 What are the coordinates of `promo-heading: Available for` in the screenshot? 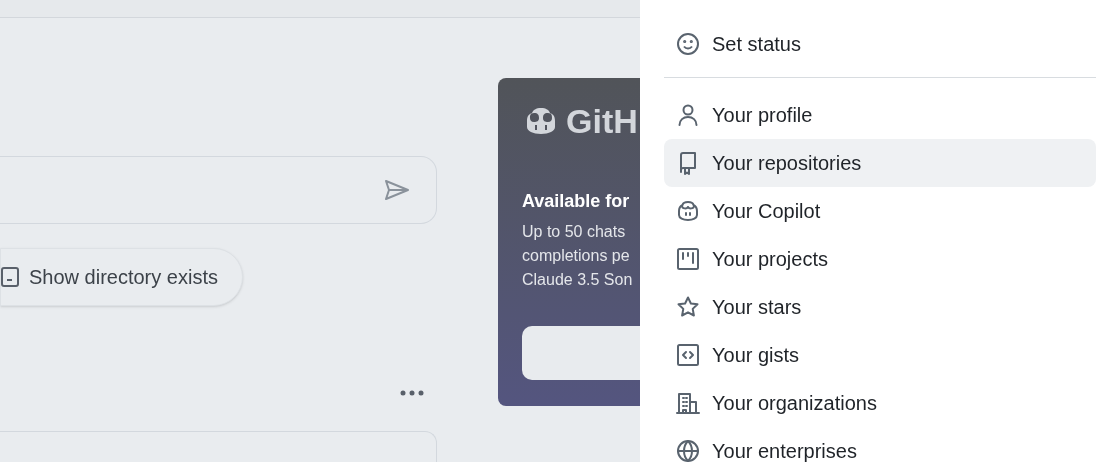 It's located at (576, 201).